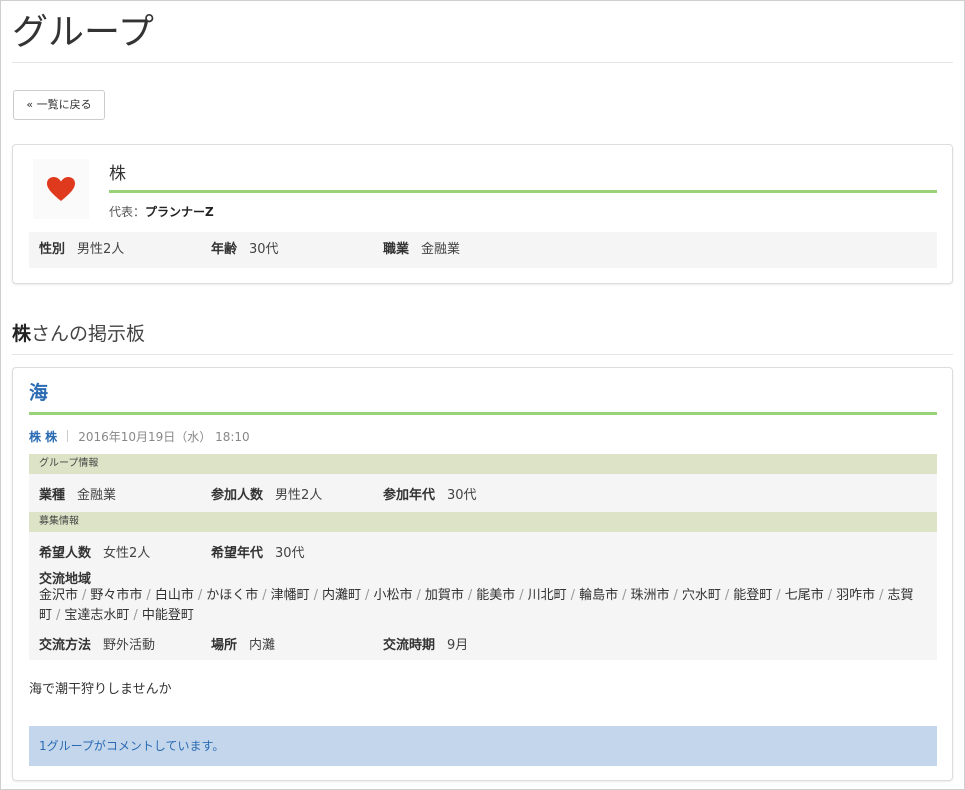 The height and width of the screenshot is (790, 965). Describe the element at coordinates (127, 553) in the screenshot. I see `wanted-value: 女性2人` at that location.